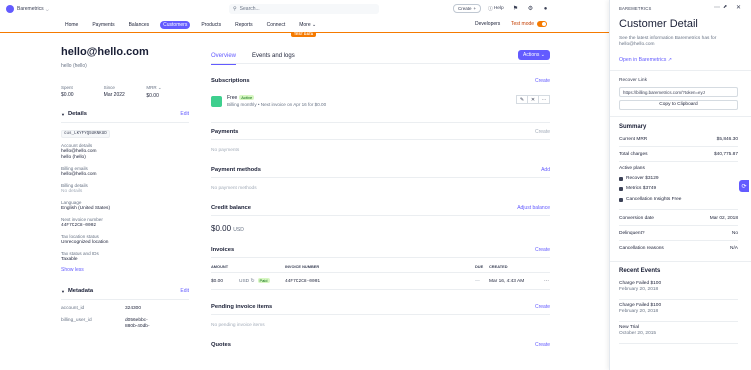  I want to click on create-pending-item-button: Create, so click(542, 307).